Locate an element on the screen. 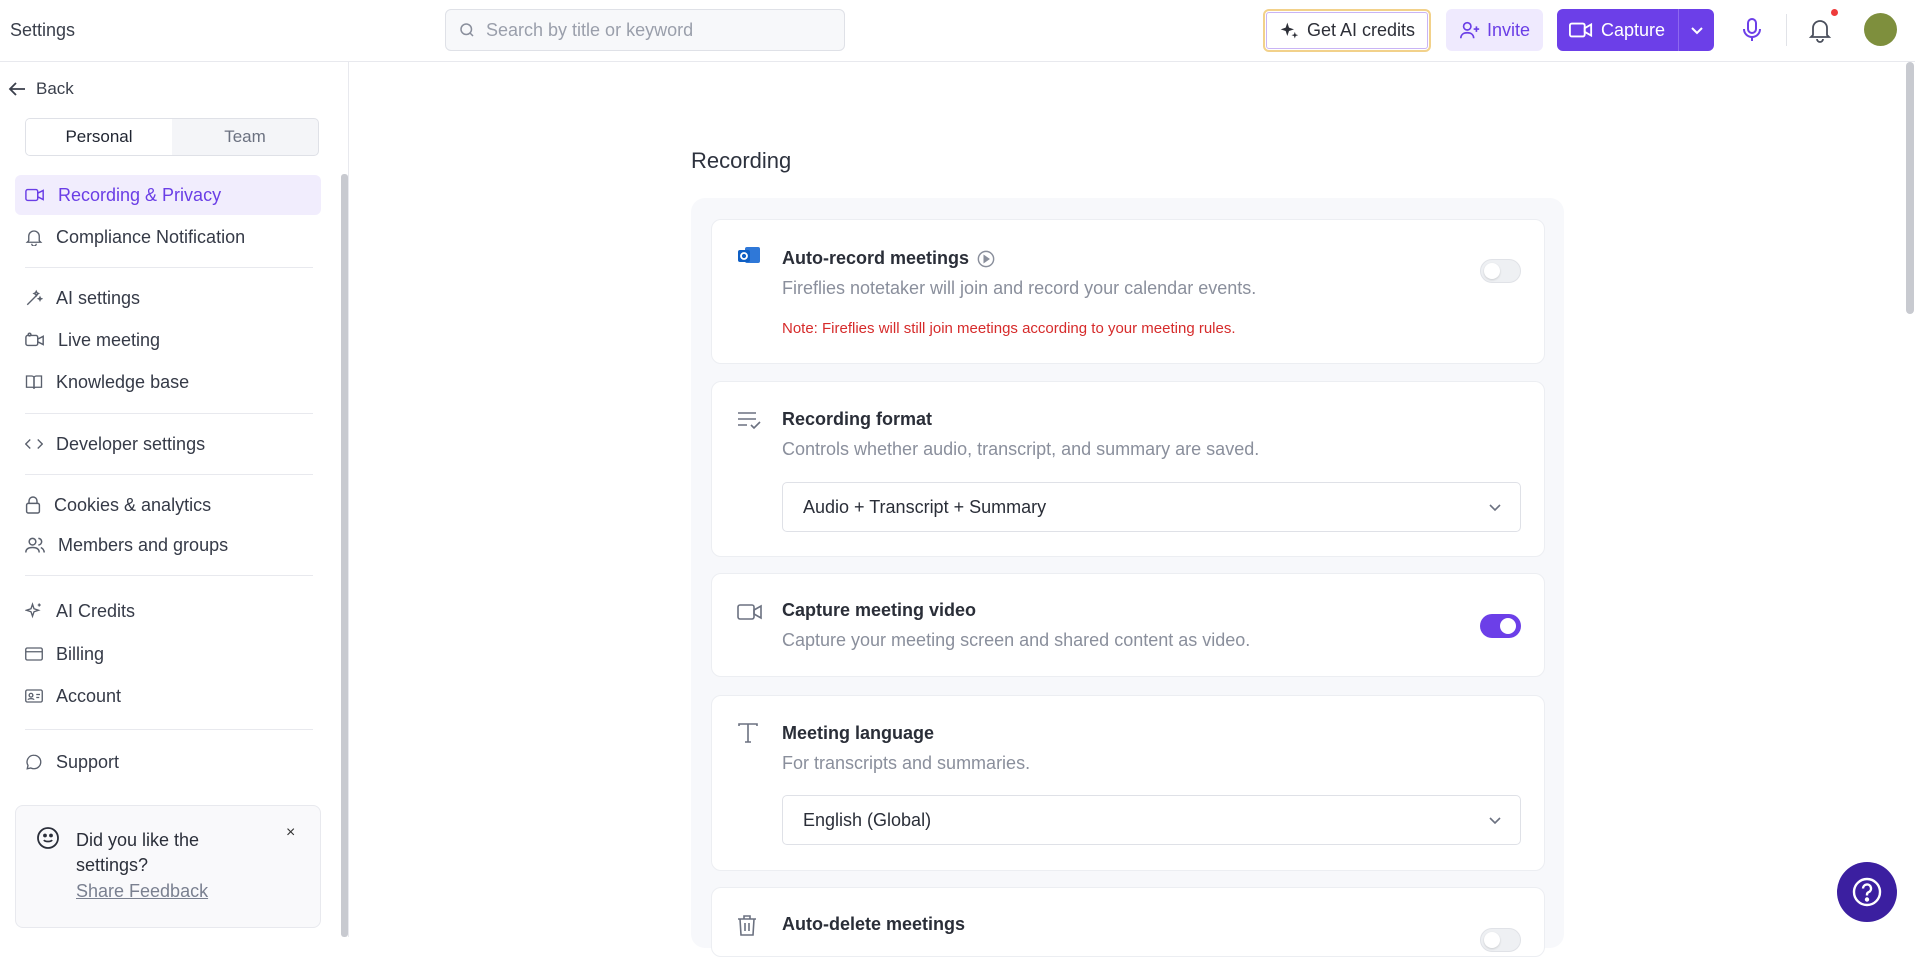 This screenshot has width=1915, height=957. back-label: Back is located at coordinates (55, 88).